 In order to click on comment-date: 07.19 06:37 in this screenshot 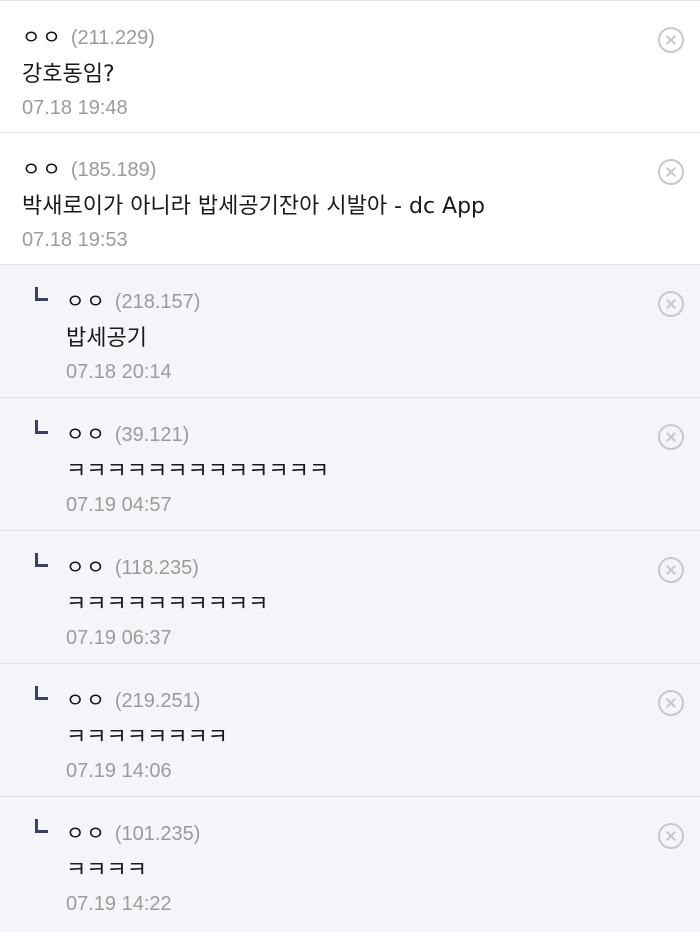, I will do `click(119, 638)`.